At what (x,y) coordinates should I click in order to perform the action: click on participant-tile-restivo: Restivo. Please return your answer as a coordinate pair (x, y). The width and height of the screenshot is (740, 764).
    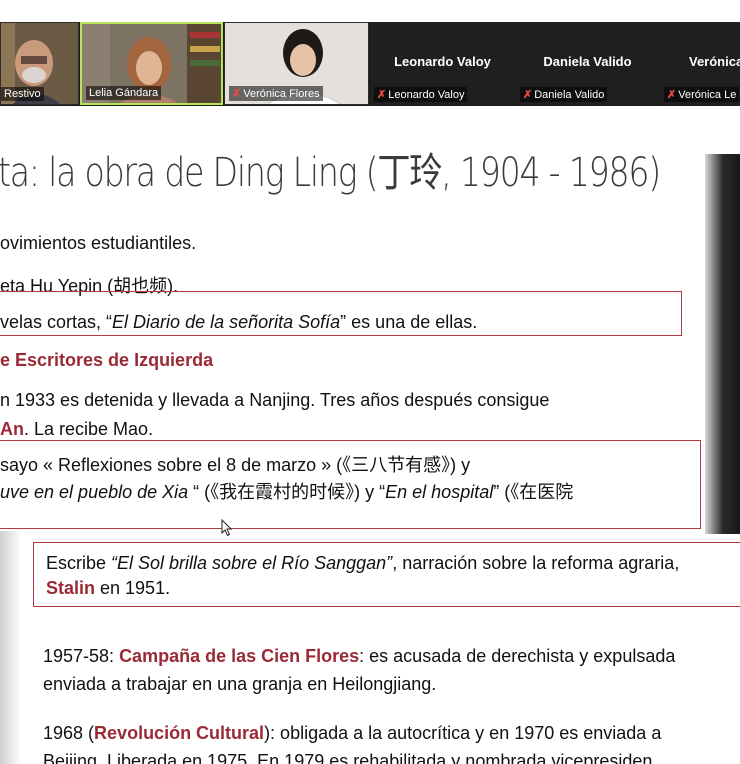
    Looking at the image, I should click on (39, 63).